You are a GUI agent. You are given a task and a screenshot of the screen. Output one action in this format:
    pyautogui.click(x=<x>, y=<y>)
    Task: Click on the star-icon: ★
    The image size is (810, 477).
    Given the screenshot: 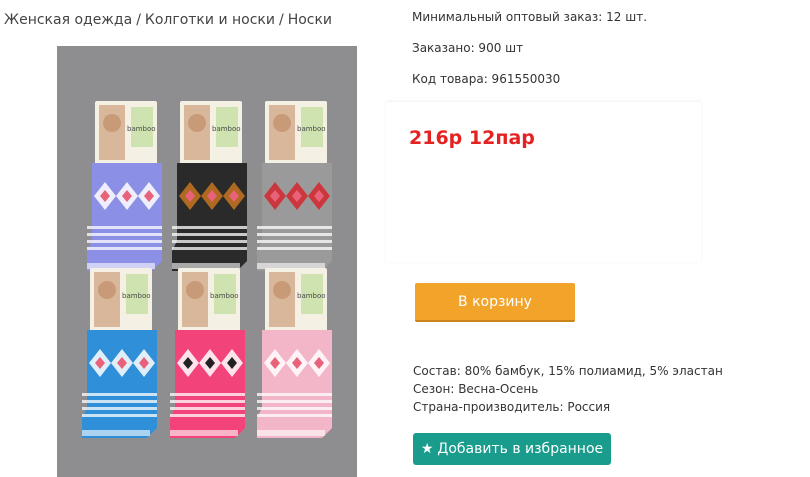 What is the action you would take?
    pyautogui.click(x=427, y=449)
    